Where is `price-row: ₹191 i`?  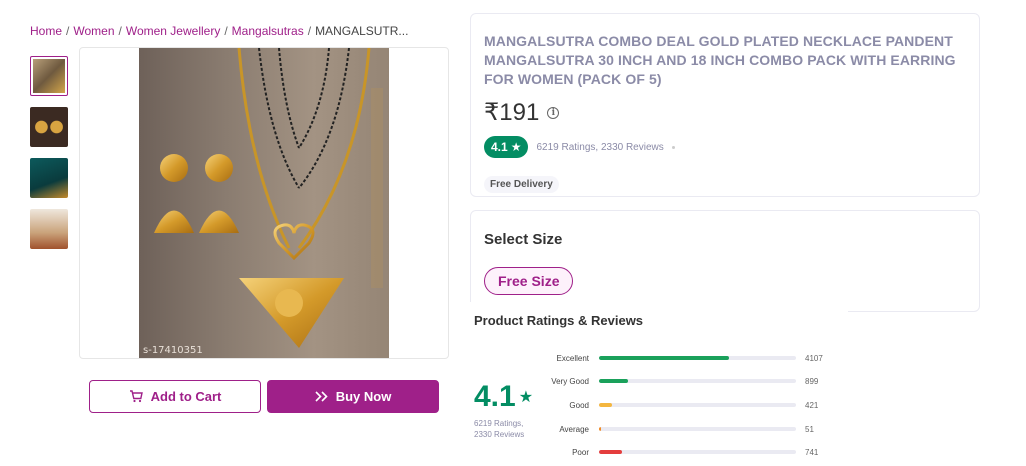 price-row: ₹191 i is located at coordinates (522, 112).